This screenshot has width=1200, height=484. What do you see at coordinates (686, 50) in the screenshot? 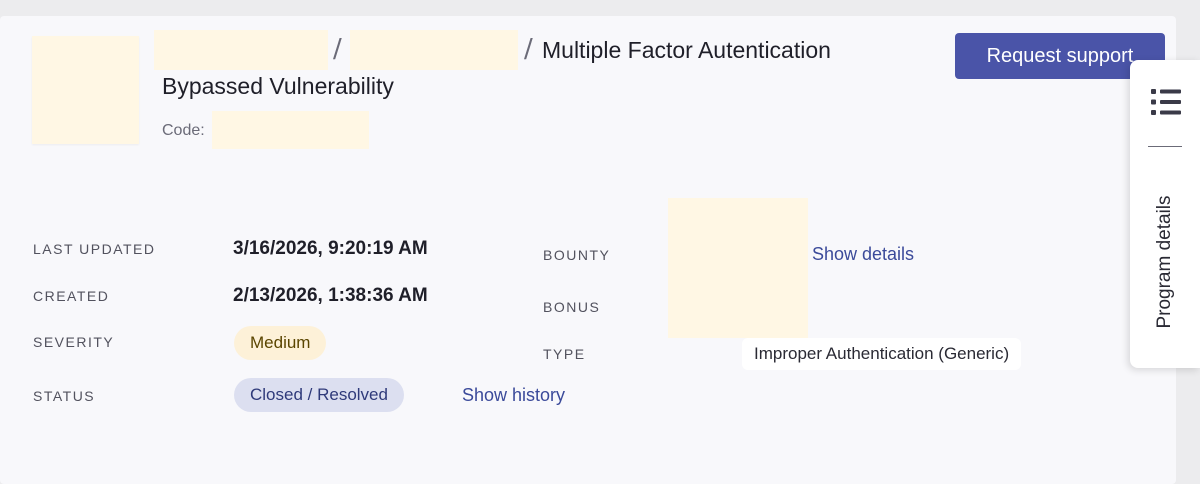
I see `page-title: Multiple Factor Autentication` at bounding box center [686, 50].